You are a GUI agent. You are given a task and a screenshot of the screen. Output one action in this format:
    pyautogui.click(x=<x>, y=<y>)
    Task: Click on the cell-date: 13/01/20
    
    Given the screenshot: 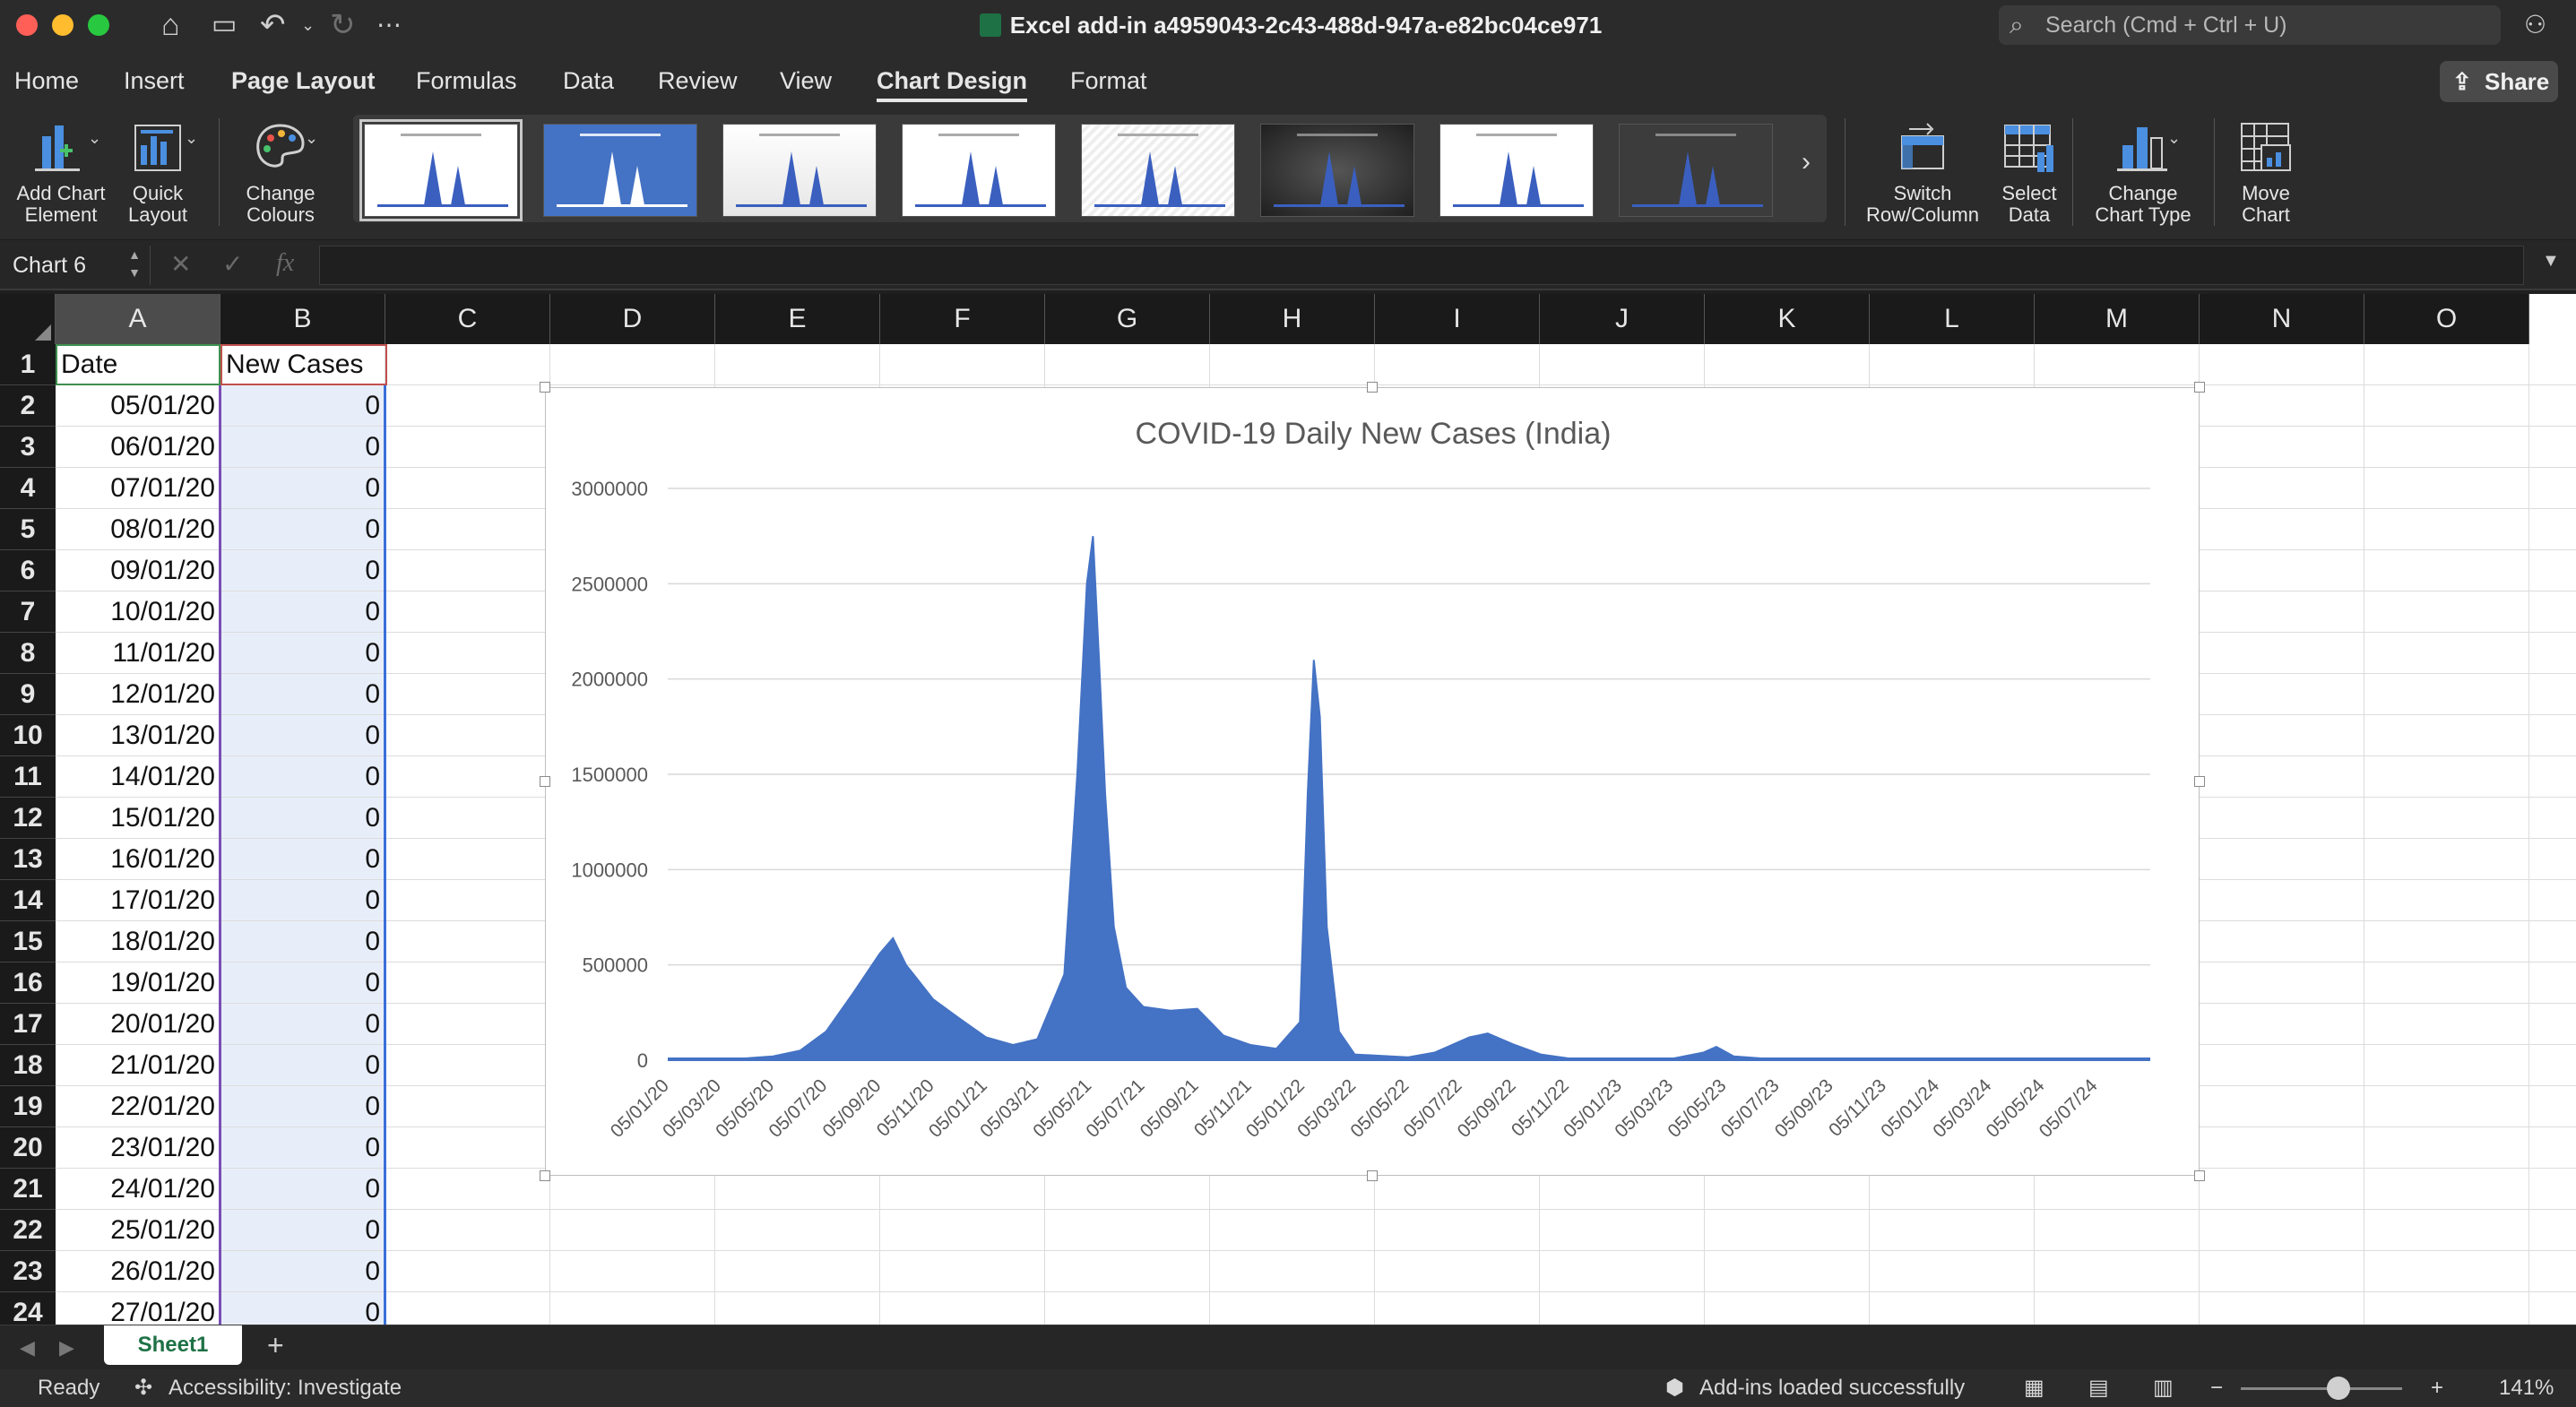 What is the action you would take?
    pyautogui.click(x=138, y=736)
    